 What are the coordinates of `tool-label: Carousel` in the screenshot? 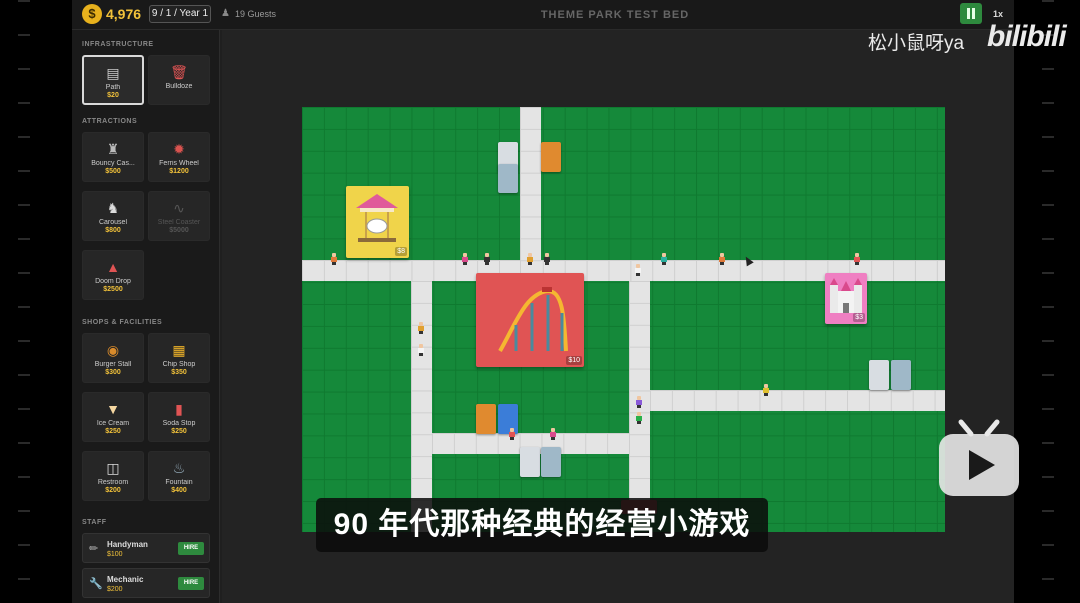 It's located at (112, 222).